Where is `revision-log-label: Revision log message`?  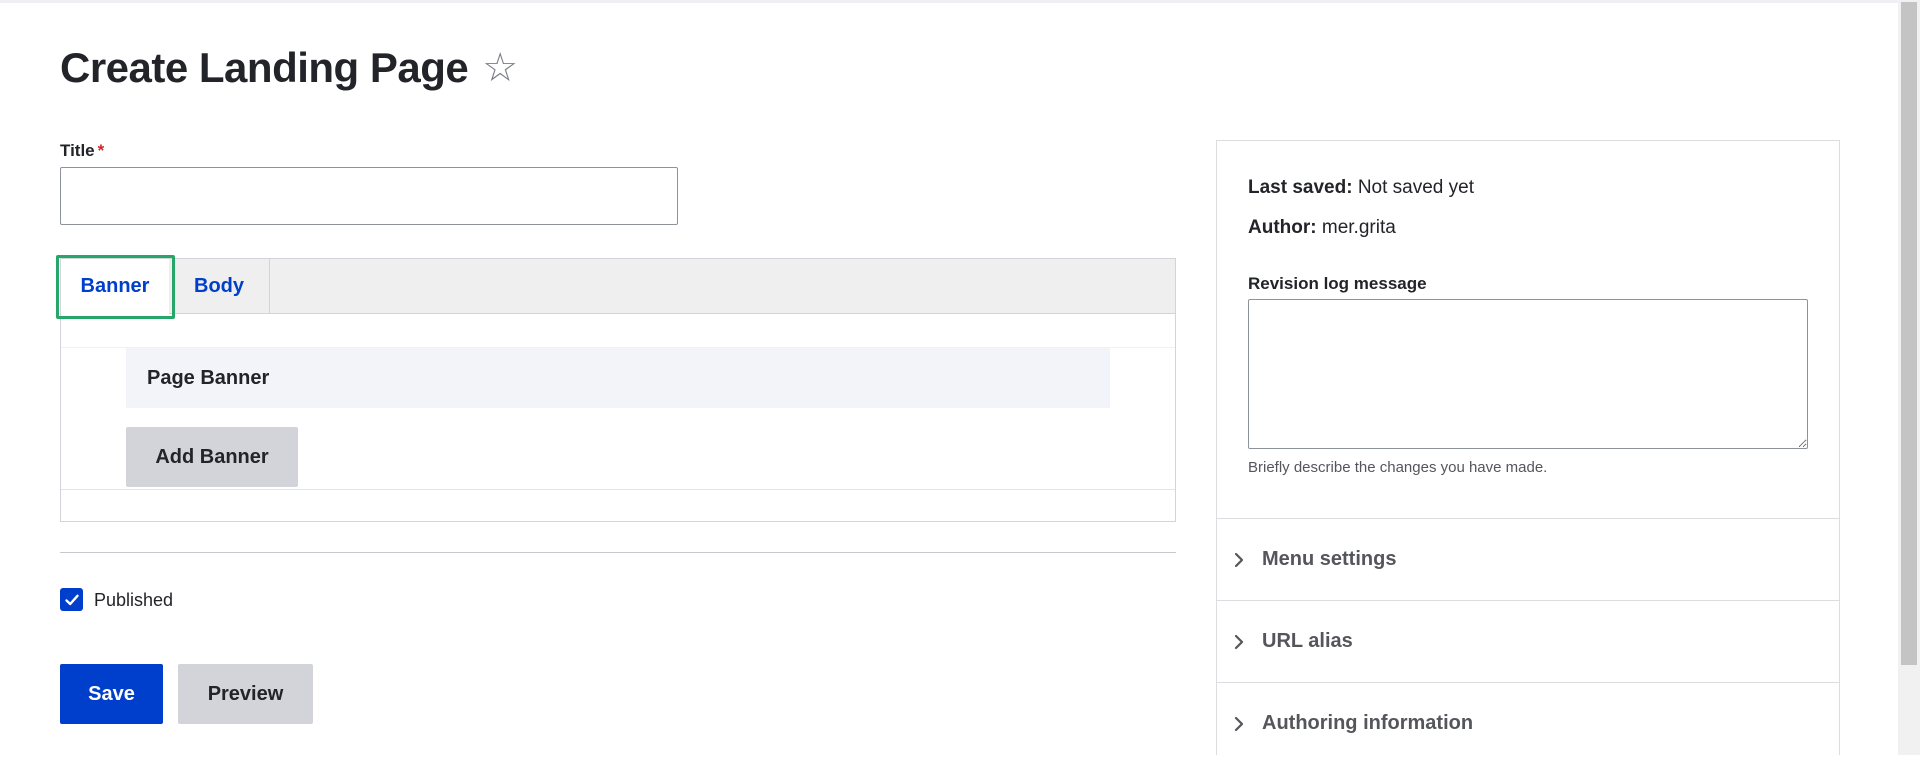
revision-log-label: Revision log message is located at coordinates (1337, 283).